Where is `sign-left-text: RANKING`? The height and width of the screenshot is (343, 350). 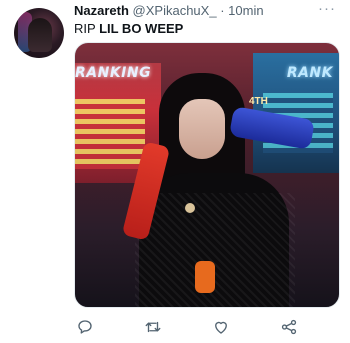 sign-left-text: RANKING is located at coordinates (113, 73).